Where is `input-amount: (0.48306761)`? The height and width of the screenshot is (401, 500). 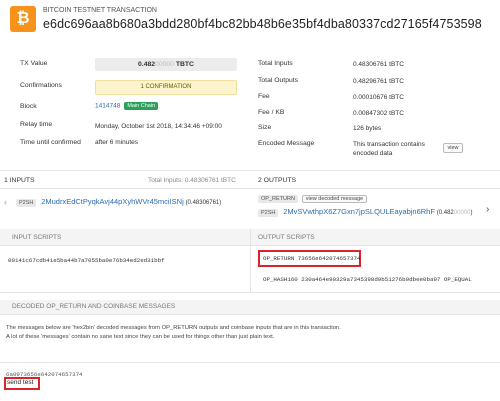 input-amount: (0.48306761) is located at coordinates (203, 203).